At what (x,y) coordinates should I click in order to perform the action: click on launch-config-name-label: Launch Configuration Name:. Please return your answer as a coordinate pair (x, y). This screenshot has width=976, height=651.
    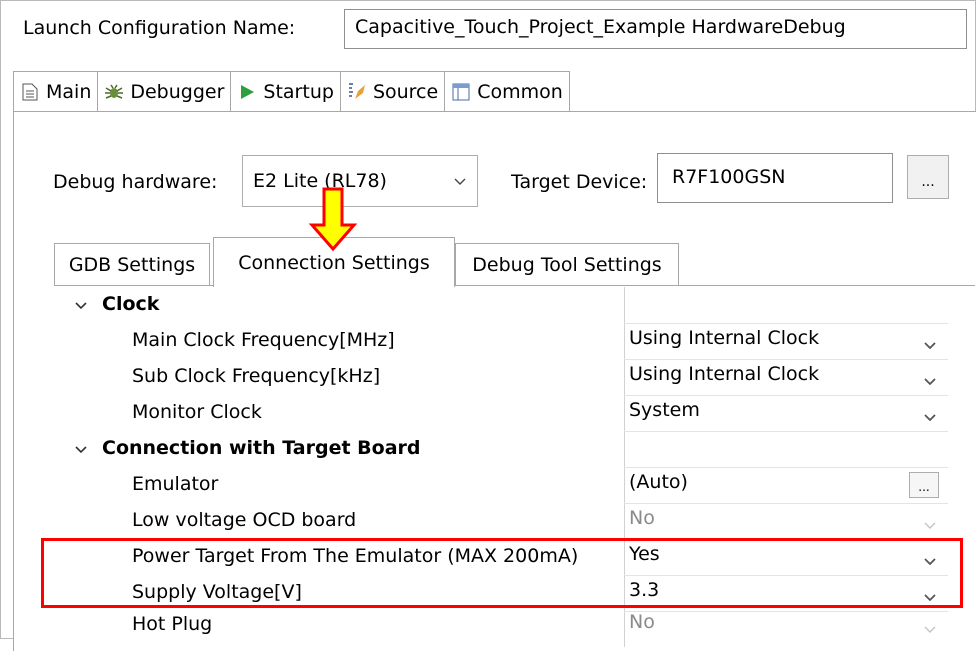
    Looking at the image, I should click on (159, 28).